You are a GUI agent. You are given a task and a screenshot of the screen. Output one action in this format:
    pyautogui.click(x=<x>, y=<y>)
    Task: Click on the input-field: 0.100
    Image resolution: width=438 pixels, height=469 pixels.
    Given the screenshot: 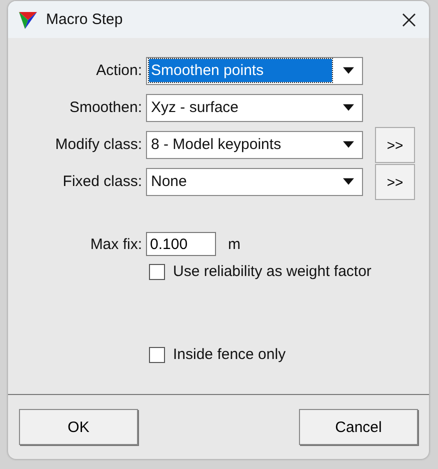 What is the action you would take?
    pyautogui.click(x=181, y=244)
    